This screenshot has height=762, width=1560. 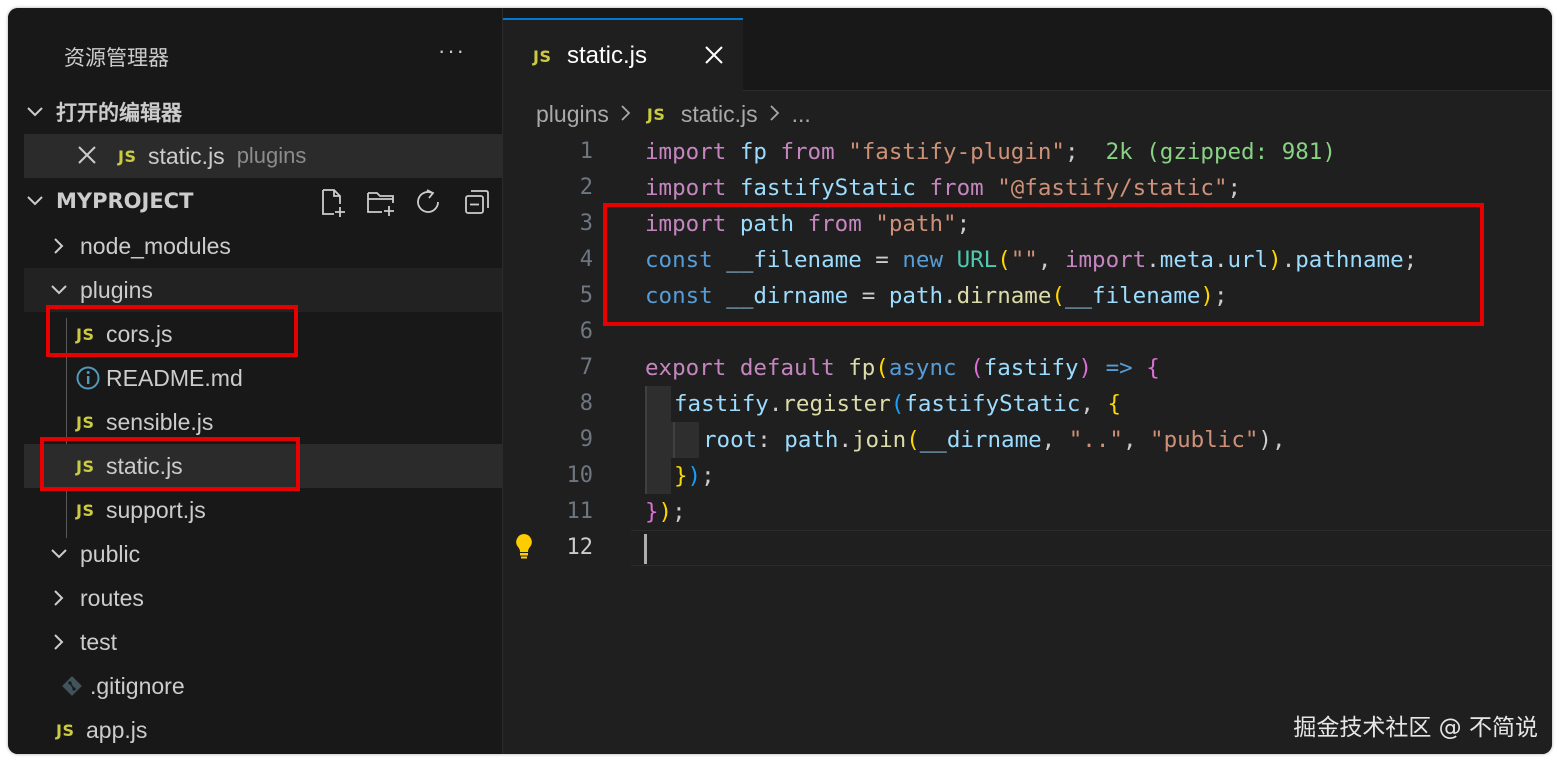 What do you see at coordinates (263, 598) in the screenshot?
I see `tree-item-routes: routes` at bounding box center [263, 598].